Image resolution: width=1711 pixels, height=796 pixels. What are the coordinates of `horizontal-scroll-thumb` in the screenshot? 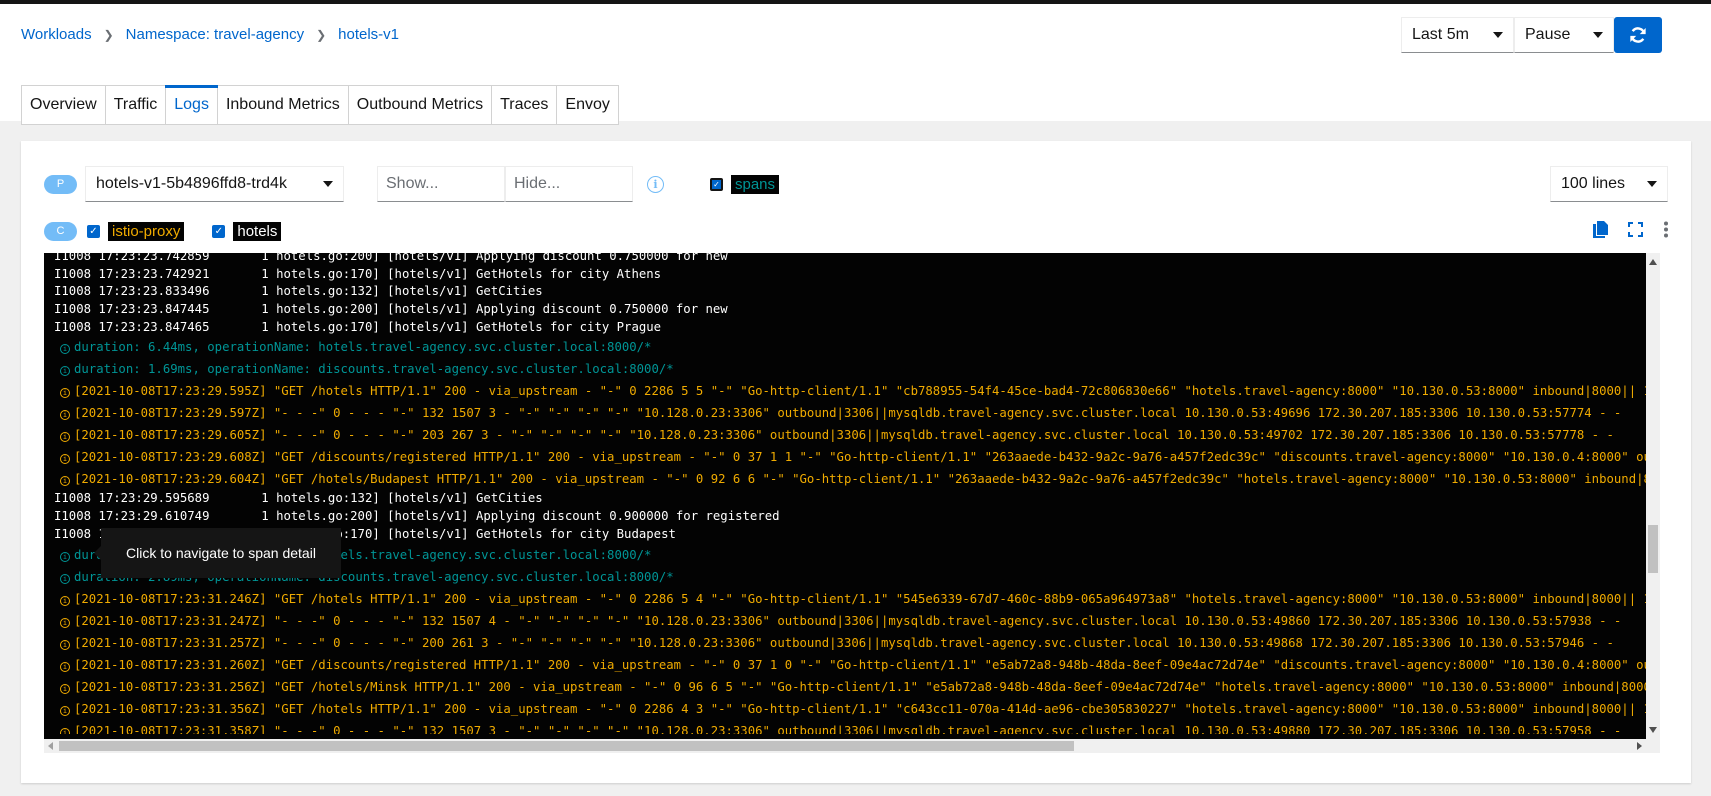 It's located at (566, 746).